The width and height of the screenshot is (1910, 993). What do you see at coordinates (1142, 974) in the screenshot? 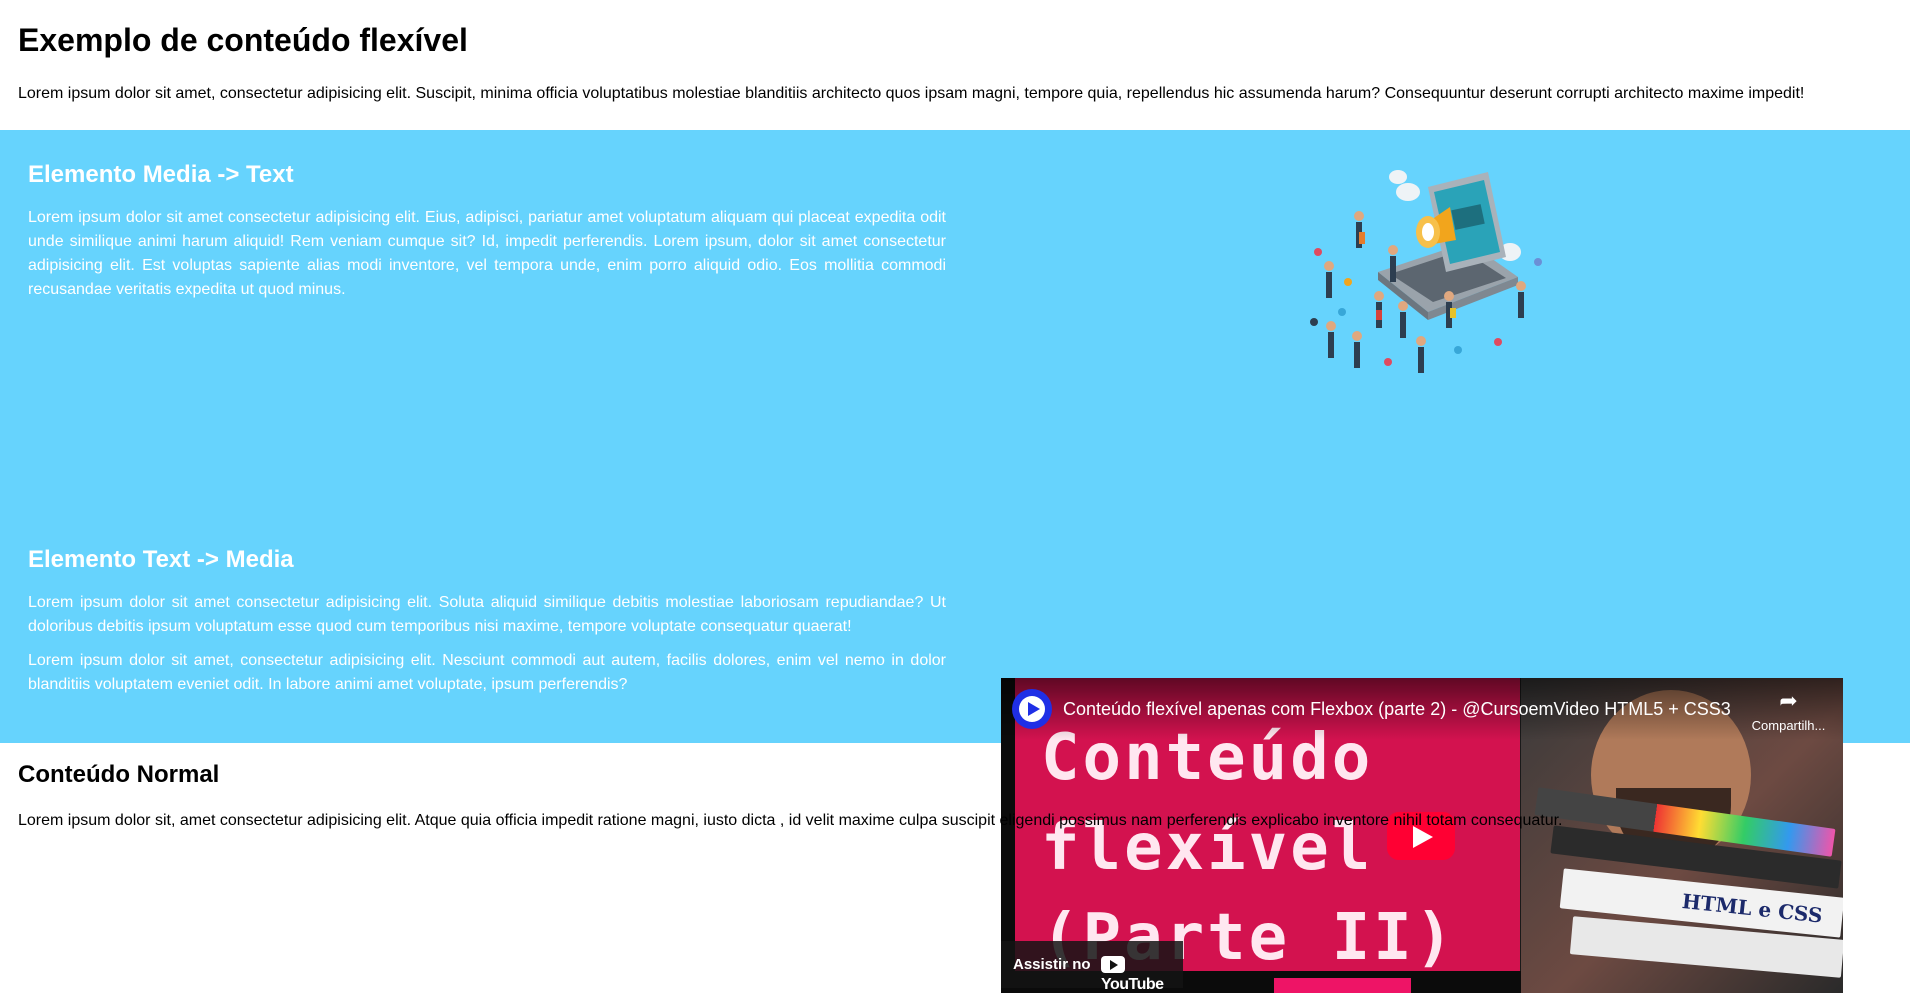
I see `youtube-logo-icon: YouTube` at bounding box center [1142, 974].